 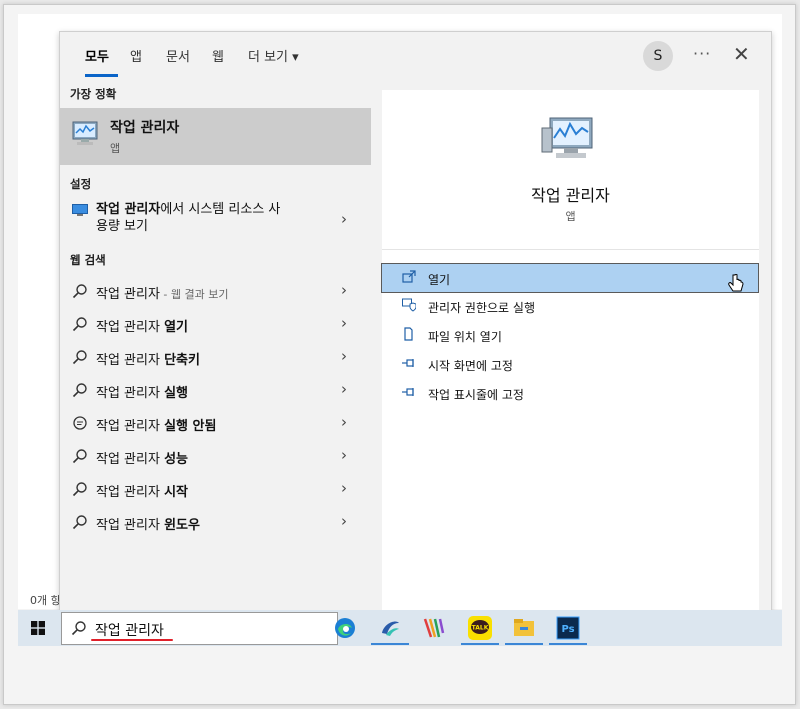 I want to click on settings-item: 작업 관리자에서 시스템 리소스 사 용량 보기 ›, so click(x=215, y=221).